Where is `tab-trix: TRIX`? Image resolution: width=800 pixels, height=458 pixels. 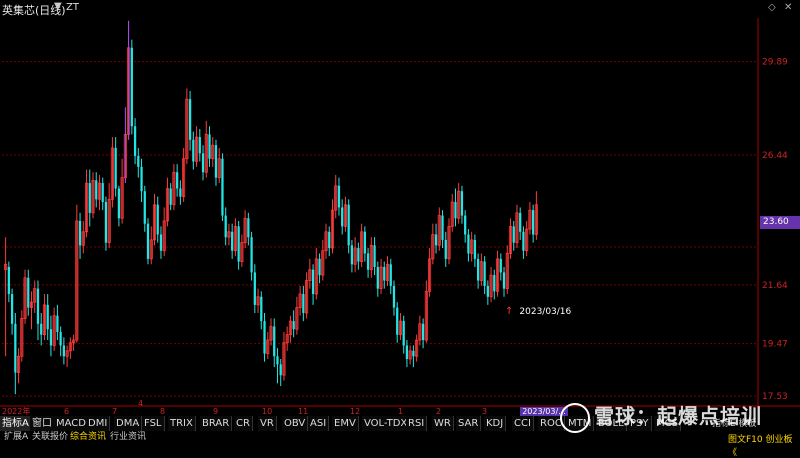
tab-trix: TRIX is located at coordinates (182, 423).